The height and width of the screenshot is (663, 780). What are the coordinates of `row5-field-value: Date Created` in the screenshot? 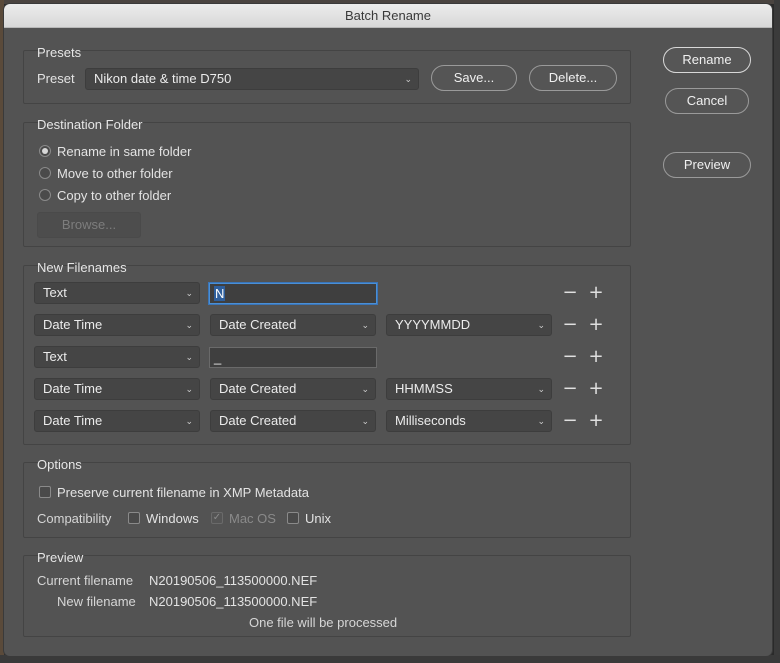 It's located at (258, 420).